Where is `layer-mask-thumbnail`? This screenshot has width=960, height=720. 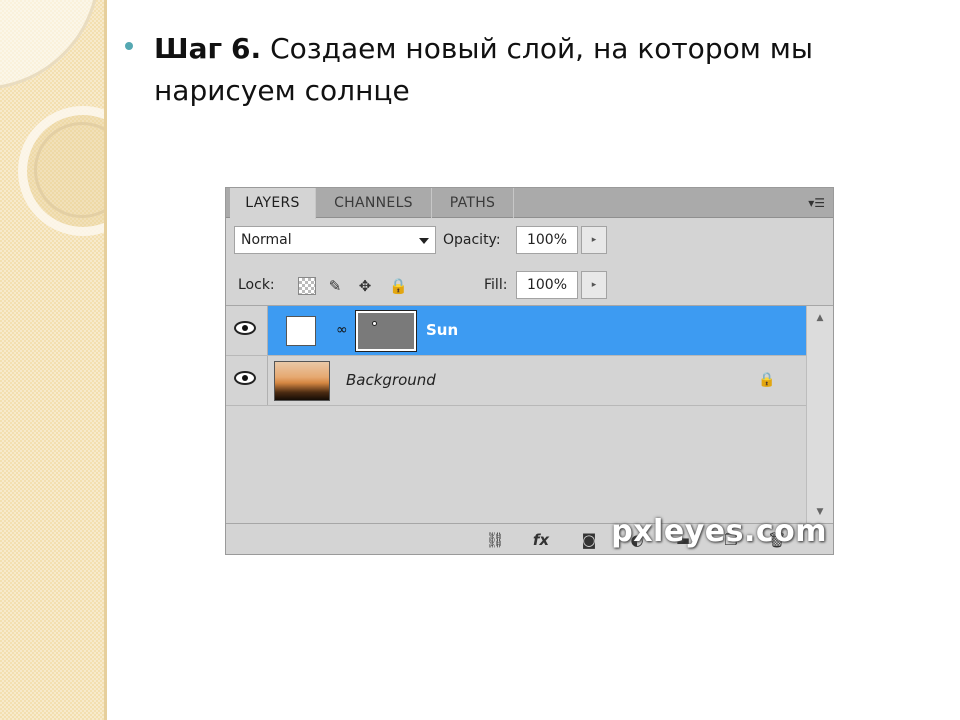
layer-mask-thumbnail is located at coordinates (386, 331).